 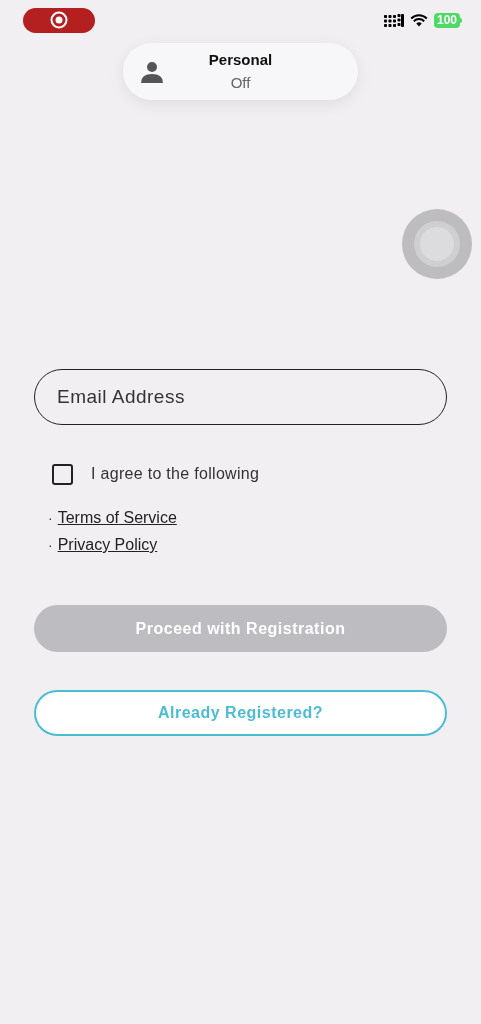 What do you see at coordinates (393, 20) in the screenshot?
I see `signal-icon` at bounding box center [393, 20].